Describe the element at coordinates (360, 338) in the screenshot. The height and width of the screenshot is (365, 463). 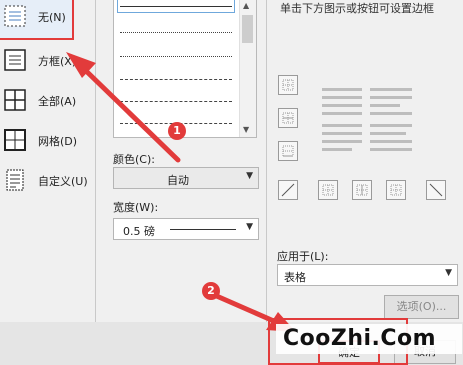
I see `watermark-text: CooZhi.Com` at that location.